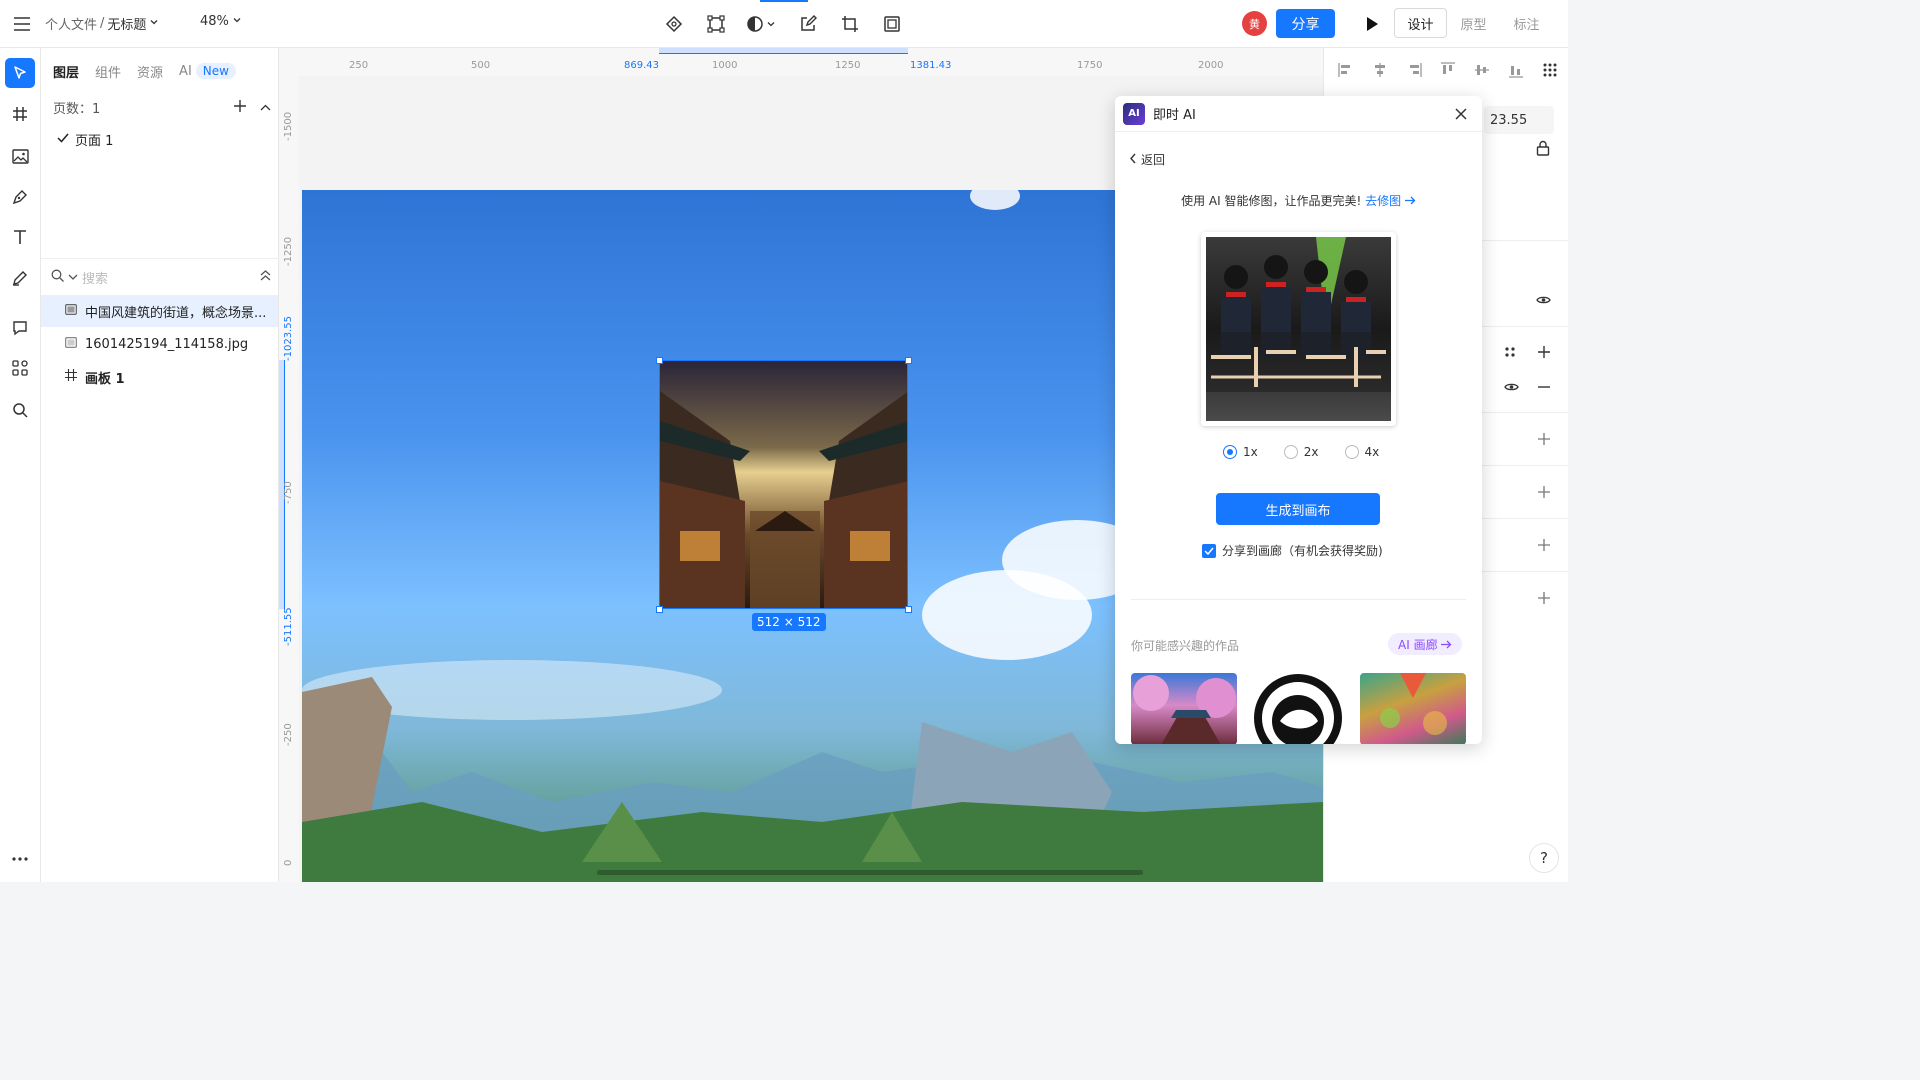 This screenshot has width=1920, height=1080. I want to click on checkbox-checked-icon, so click(1209, 550).